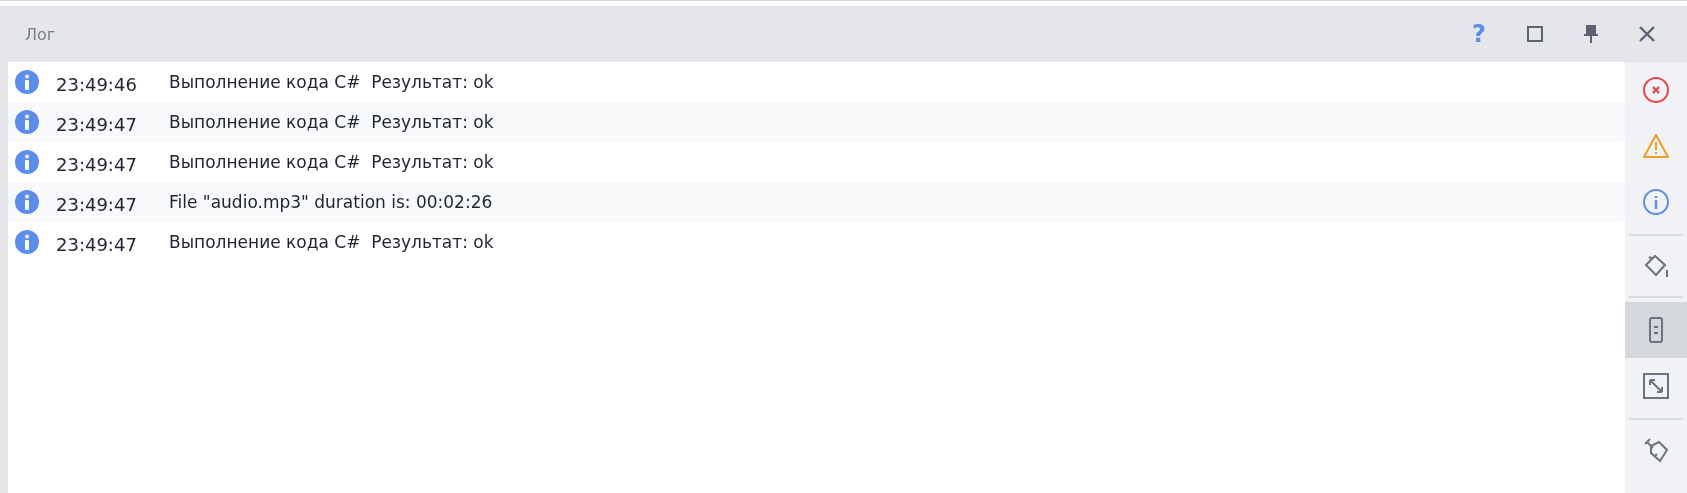  What do you see at coordinates (97, 83) in the screenshot?
I see `log-time: 23:49:46` at bounding box center [97, 83].